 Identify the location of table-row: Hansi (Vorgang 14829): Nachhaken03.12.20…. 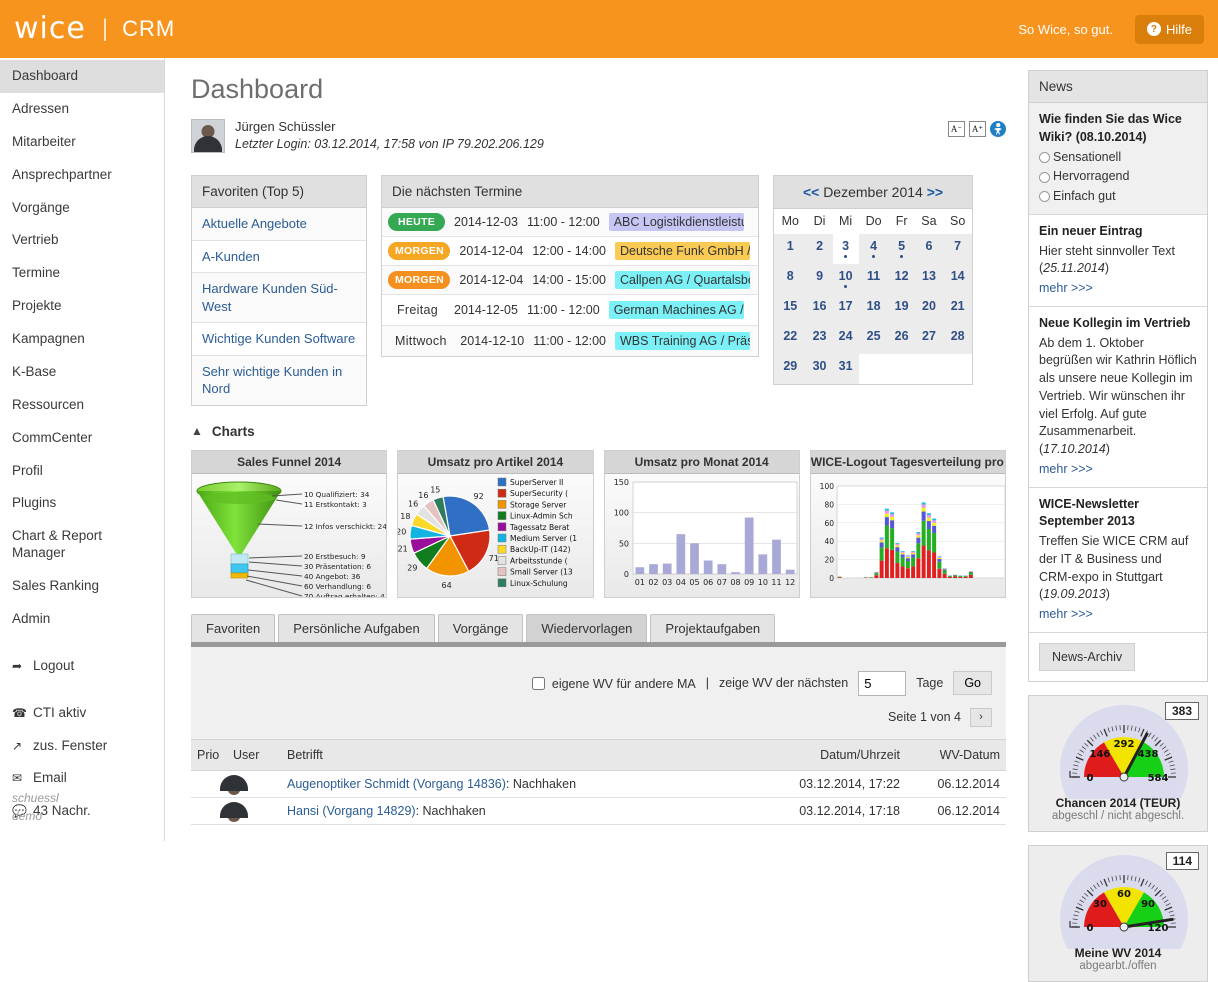
(598, 810).